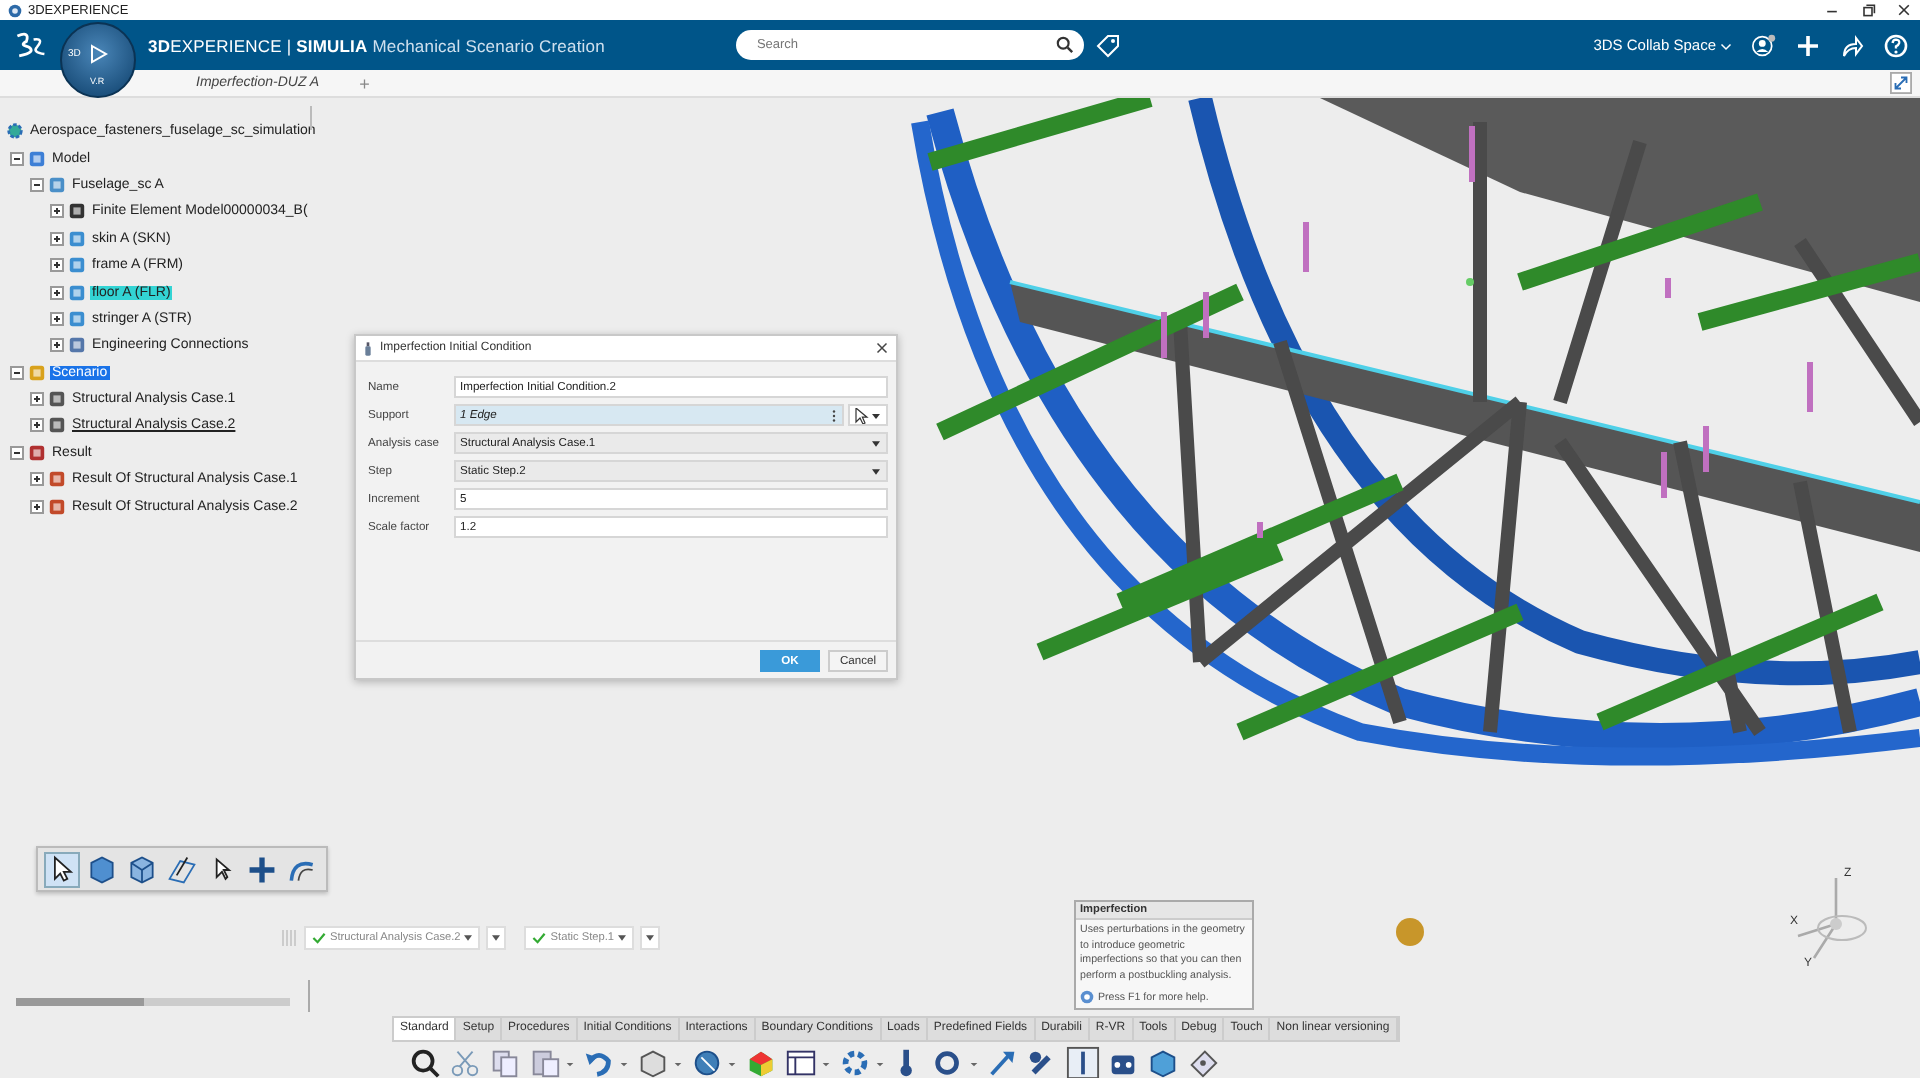 The width and height of the screenshot is (1920, 1078). Describe the element at coordinates (801, 1062) in the screenshot. I see `table-icon` at that location.